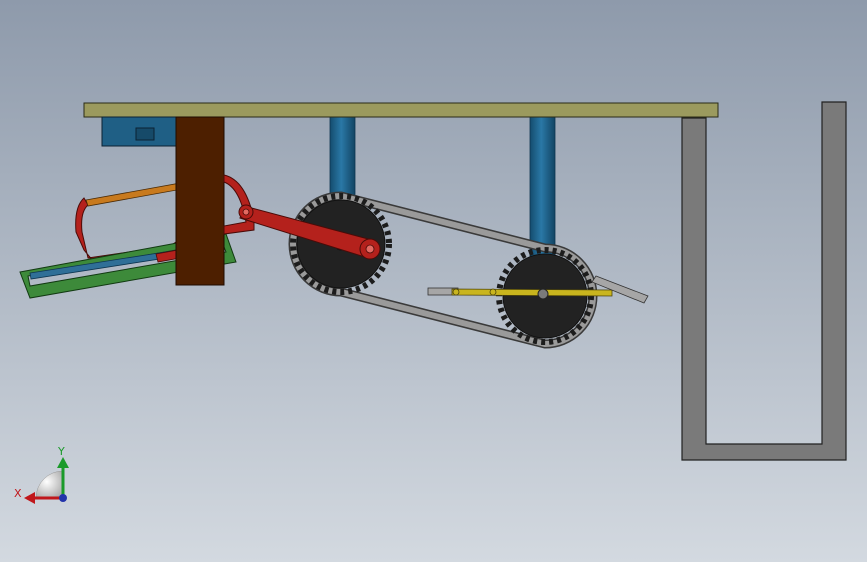  What do you see at coordinates (137, 194) in the screenshot?
I see `saw-blade-arm` at bounding box center [137, 194].